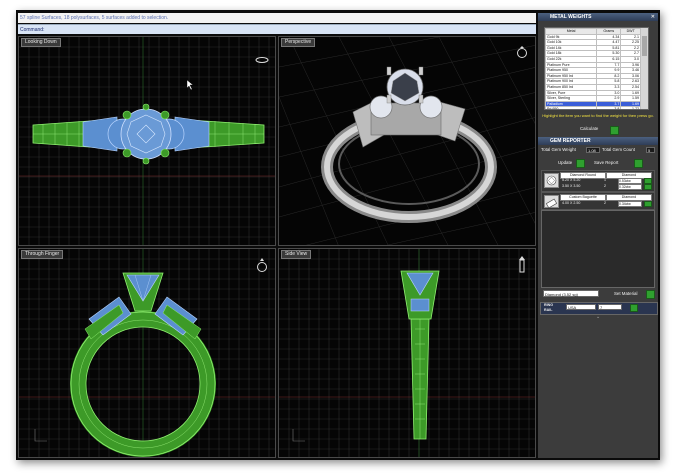 The height and width of the screenshot is (476, 676). I want to click on metal-weights-title: METAL WEIGHTS, so click(571, 17).